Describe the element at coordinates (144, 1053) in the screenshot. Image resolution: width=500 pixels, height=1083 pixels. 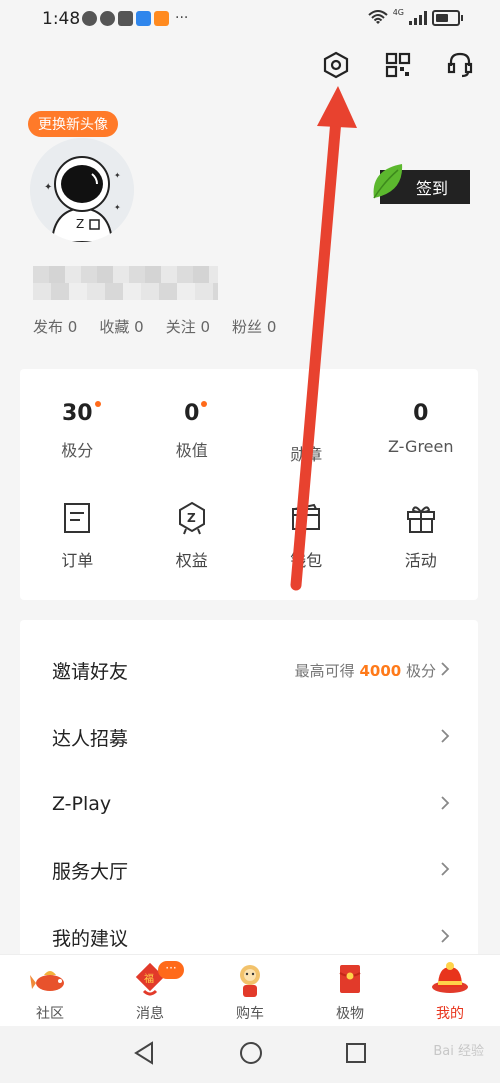
I see `back-triangle-icon` at that location.